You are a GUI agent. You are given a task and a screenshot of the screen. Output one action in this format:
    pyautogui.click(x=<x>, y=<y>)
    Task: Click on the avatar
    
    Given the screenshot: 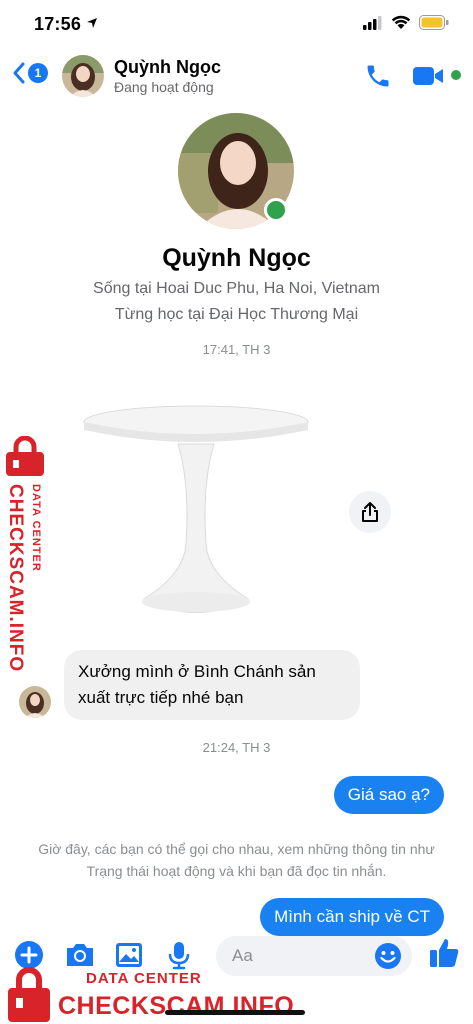 What is the action you would take?
    pyautogui.click(x=83, y=76)
    